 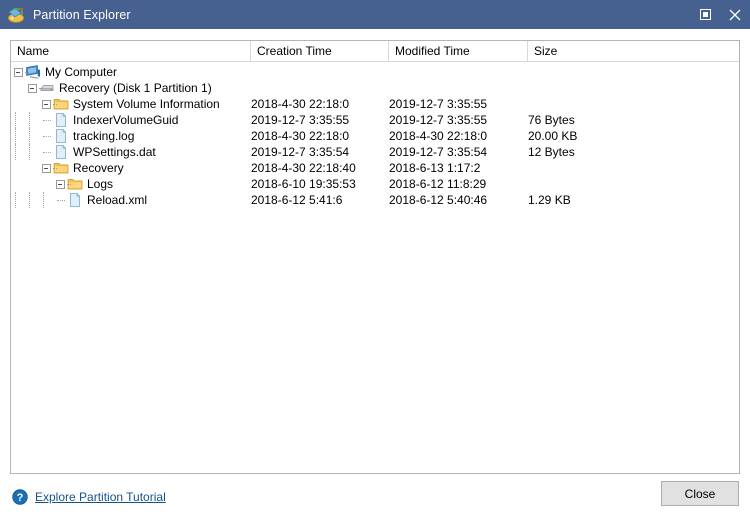 I want to click on node-label: Recovery, so click(x=98, y=168).